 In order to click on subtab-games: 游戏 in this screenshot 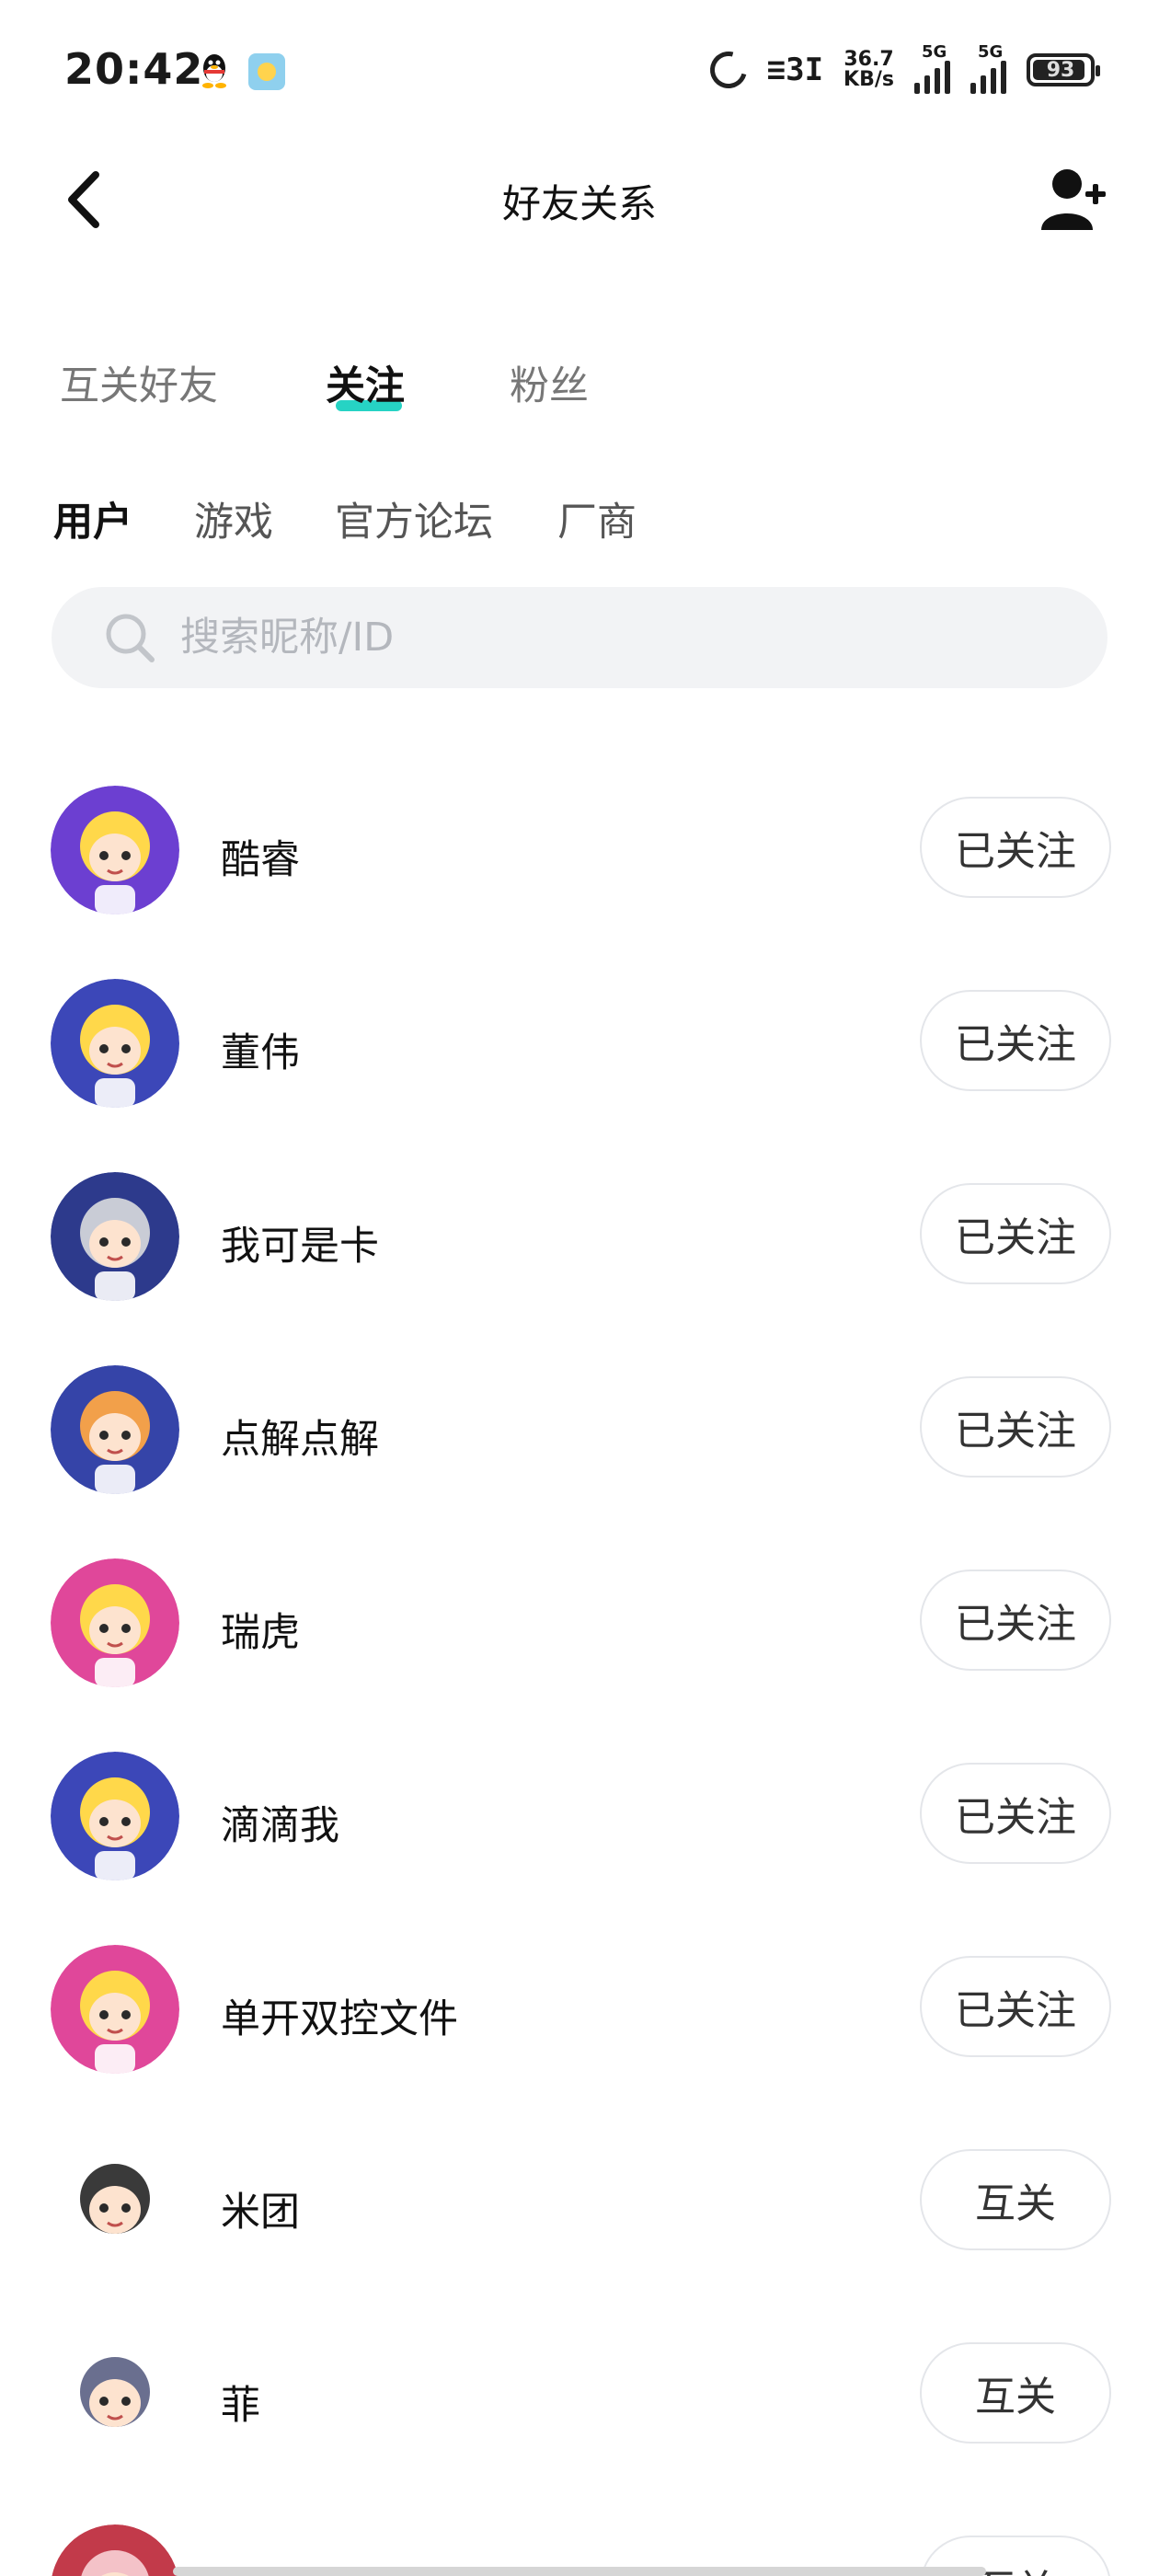, I will do `click(233, 518)`.